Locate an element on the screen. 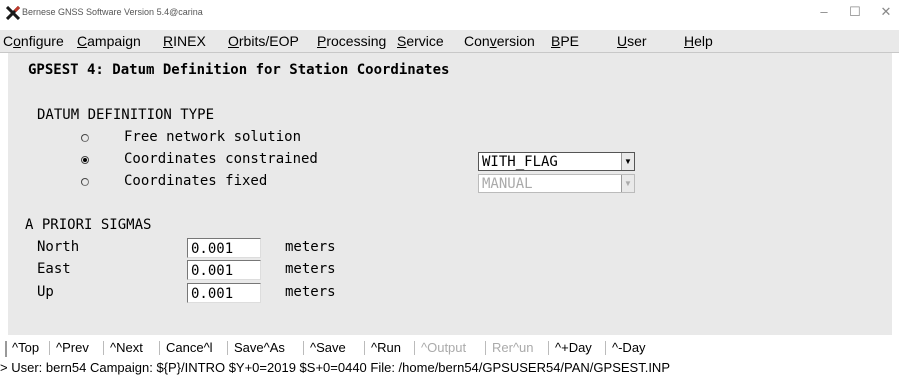 This screenshot has height=376, width=899. menu-orbits-eop: Orbits/EOP is located at coordinates (263, 41).